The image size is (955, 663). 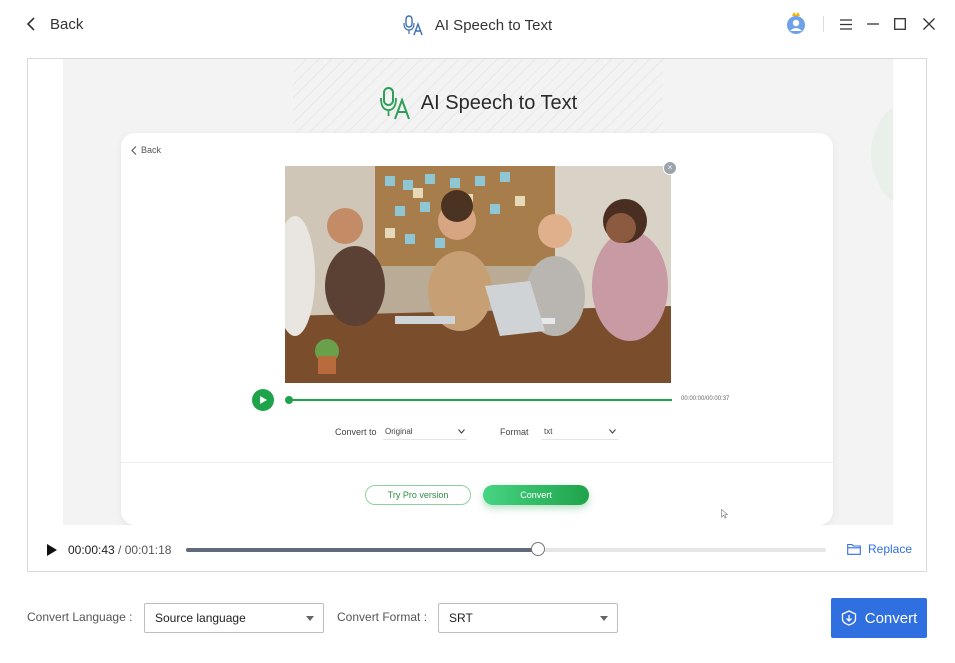 What do you see at coordinates (891, 618) in the screenshot?
I see `convert-label: Convert` at bounding box center [891, 618].